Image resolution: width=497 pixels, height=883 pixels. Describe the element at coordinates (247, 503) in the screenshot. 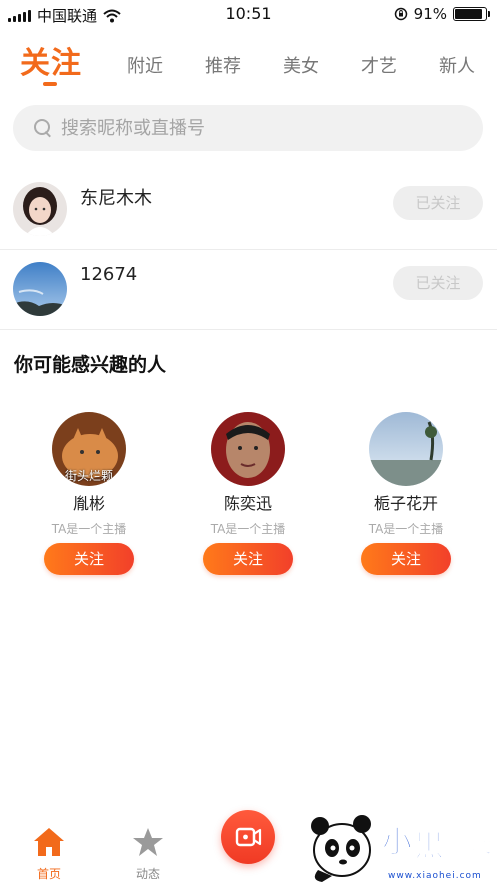

I see `suggested-user-name: 陈奕迅` at that location.